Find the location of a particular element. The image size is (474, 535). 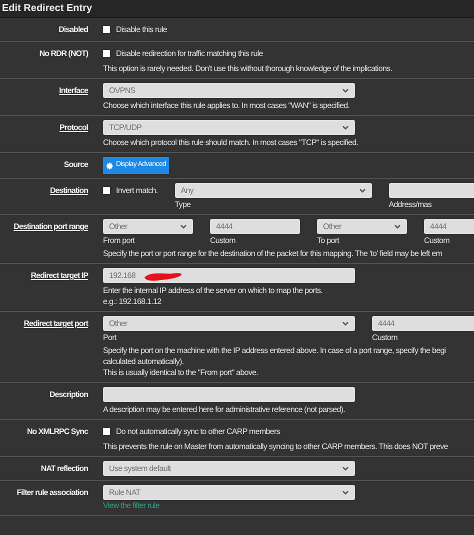

checkbox-label: Disable redirection for traffic matching this rule is located at coordinates (189, 54).